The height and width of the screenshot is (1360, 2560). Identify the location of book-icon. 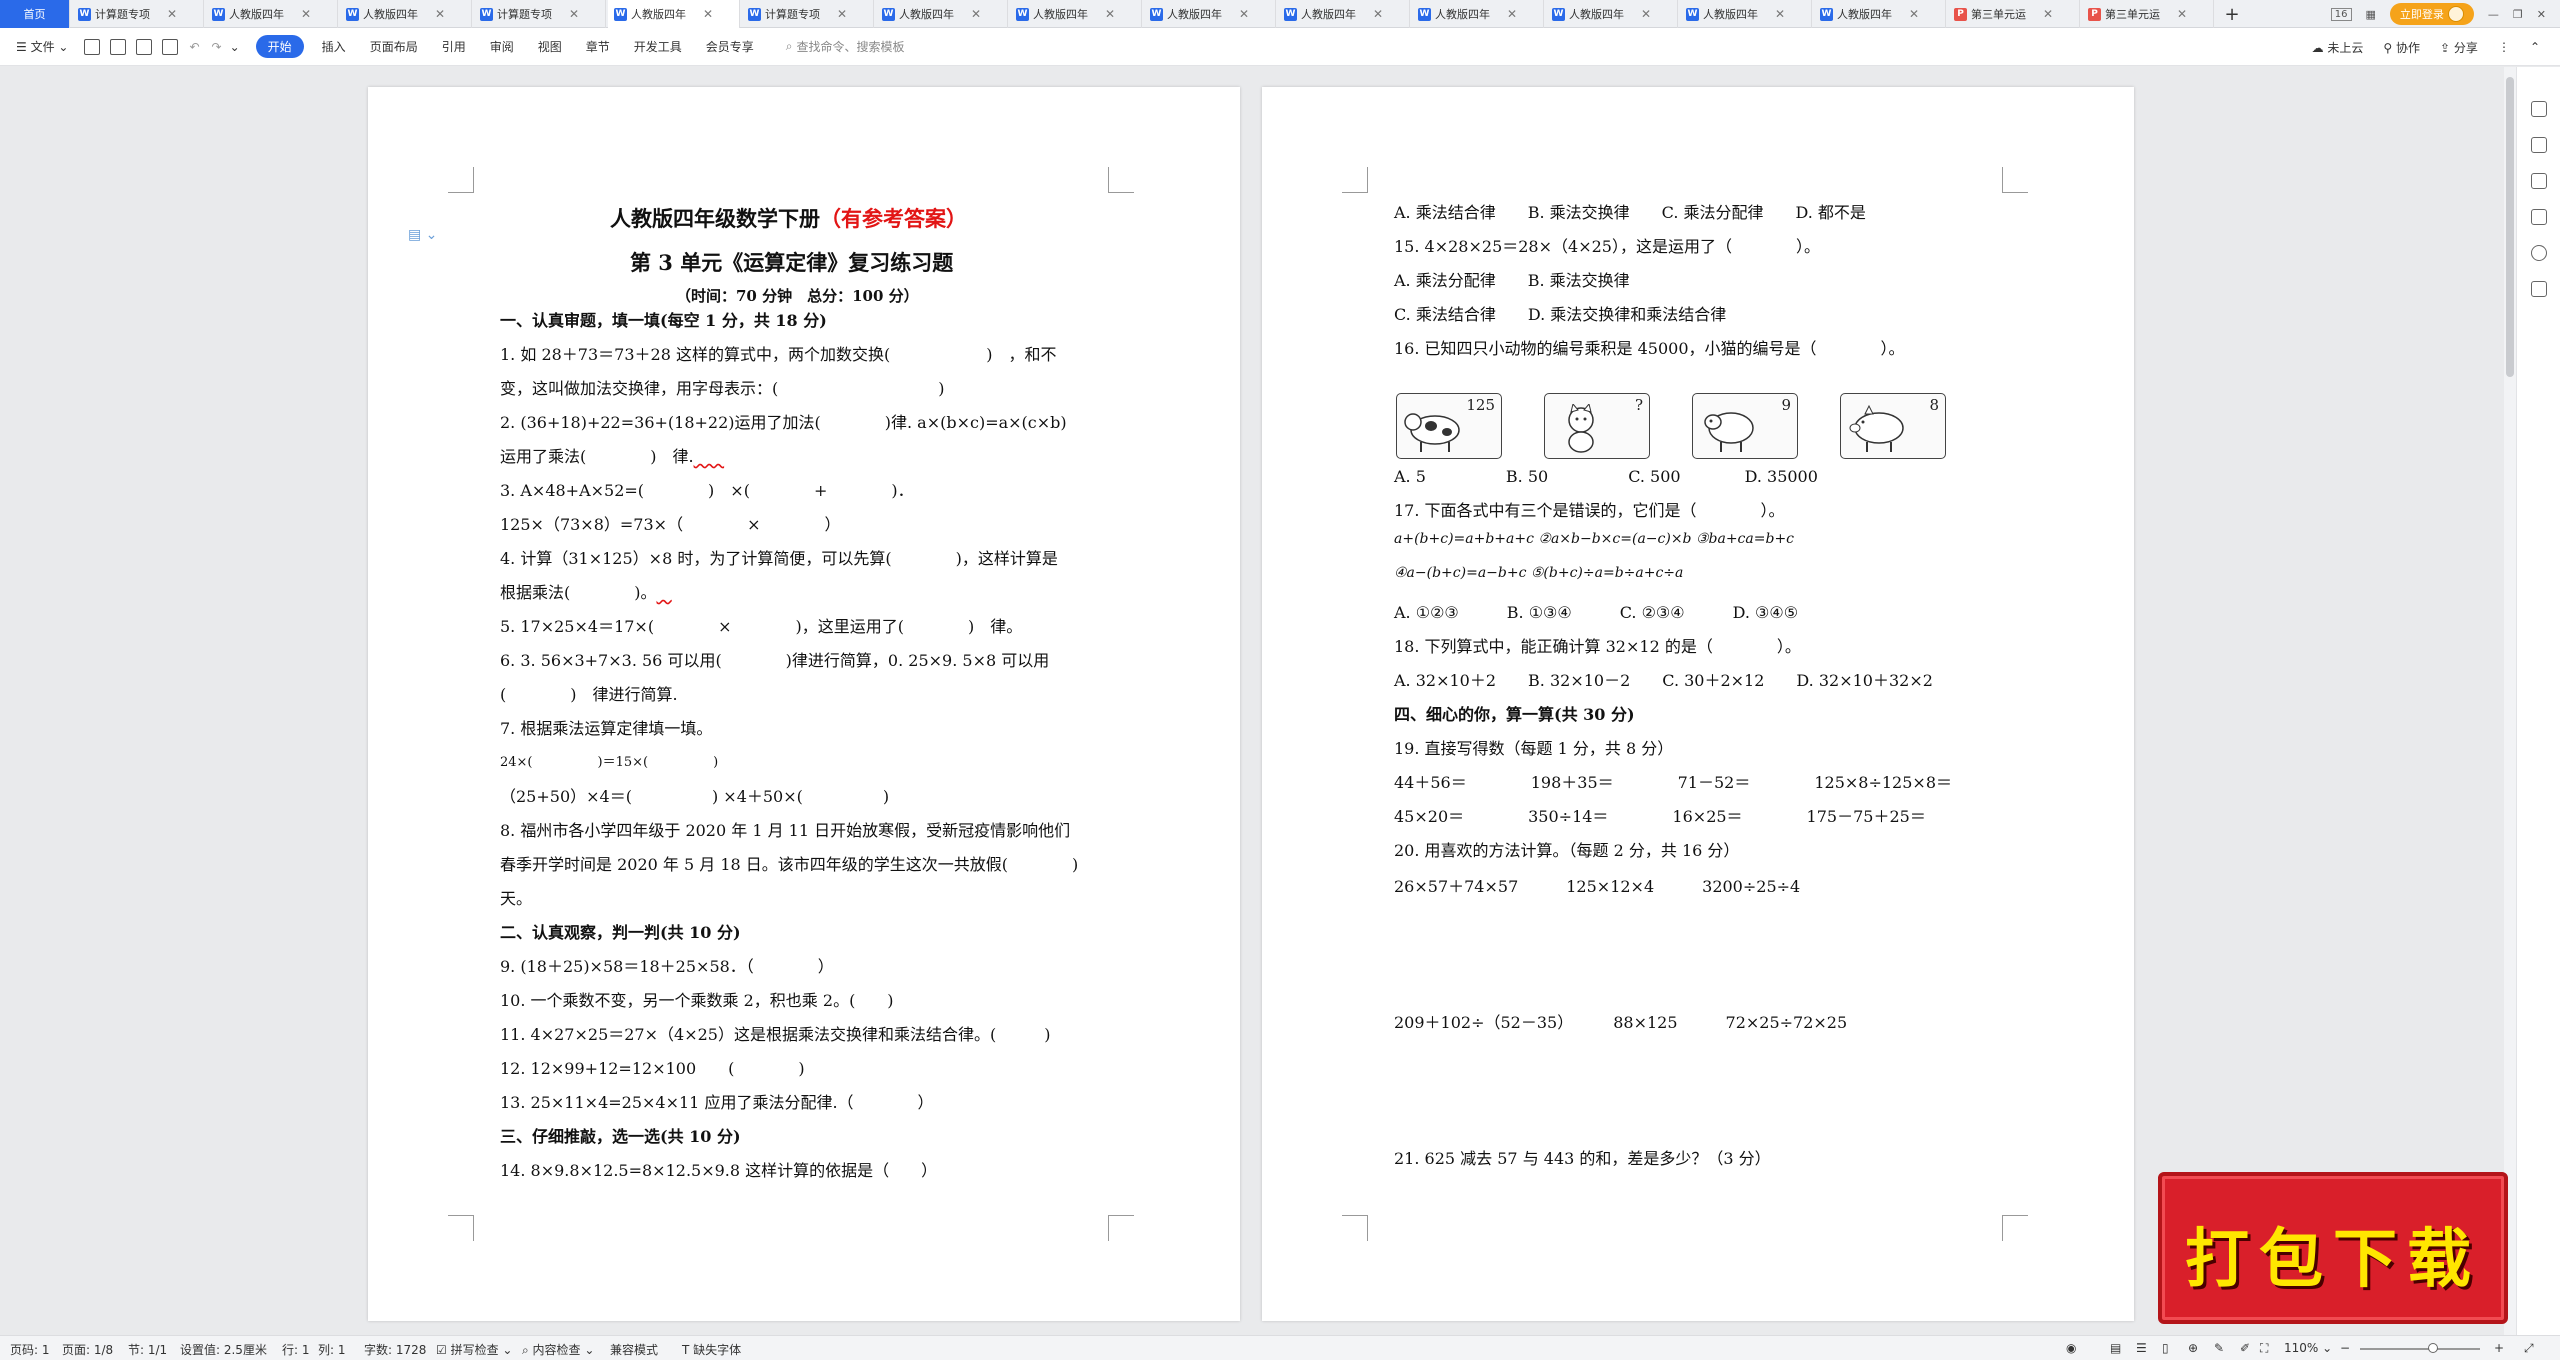
(2539, 289).